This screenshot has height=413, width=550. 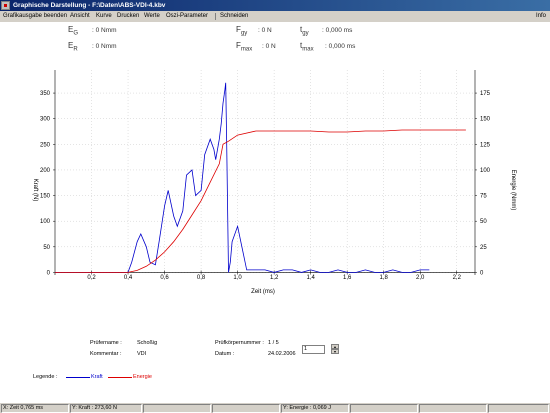 What do you see at coordinates (274, 278) in the screenshot?
I see `x-tick-label: 1,2` at bounding box center [274, 278].